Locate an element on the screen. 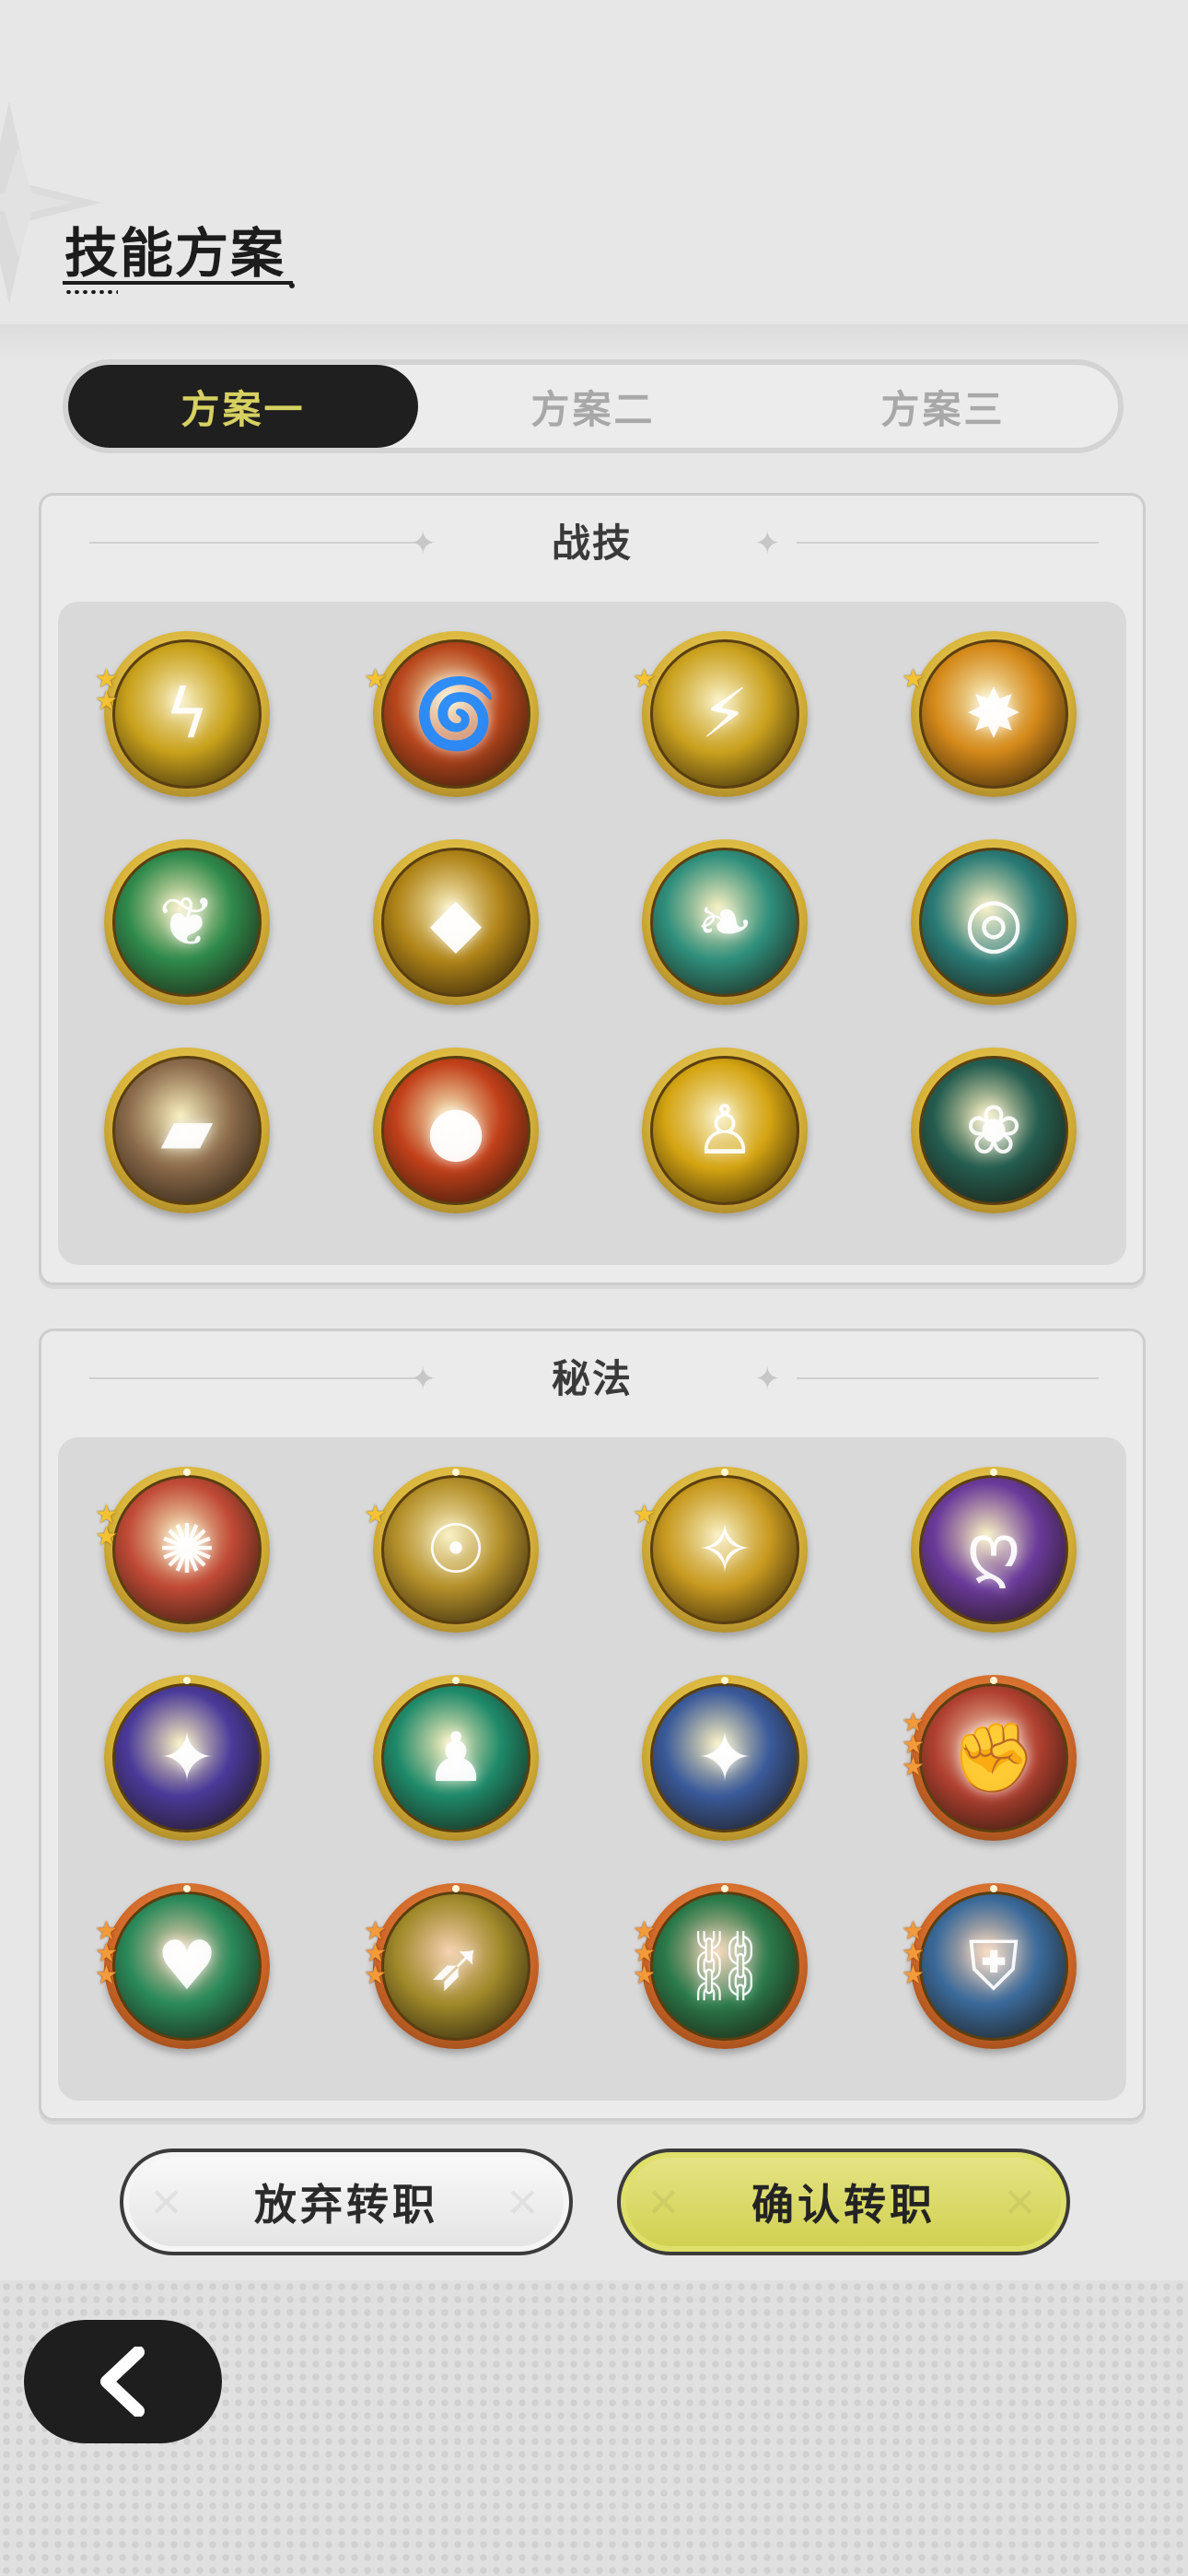 The width and height of the screenshot is (1188, 2576). title-dots is located at coordinates (91, 292).